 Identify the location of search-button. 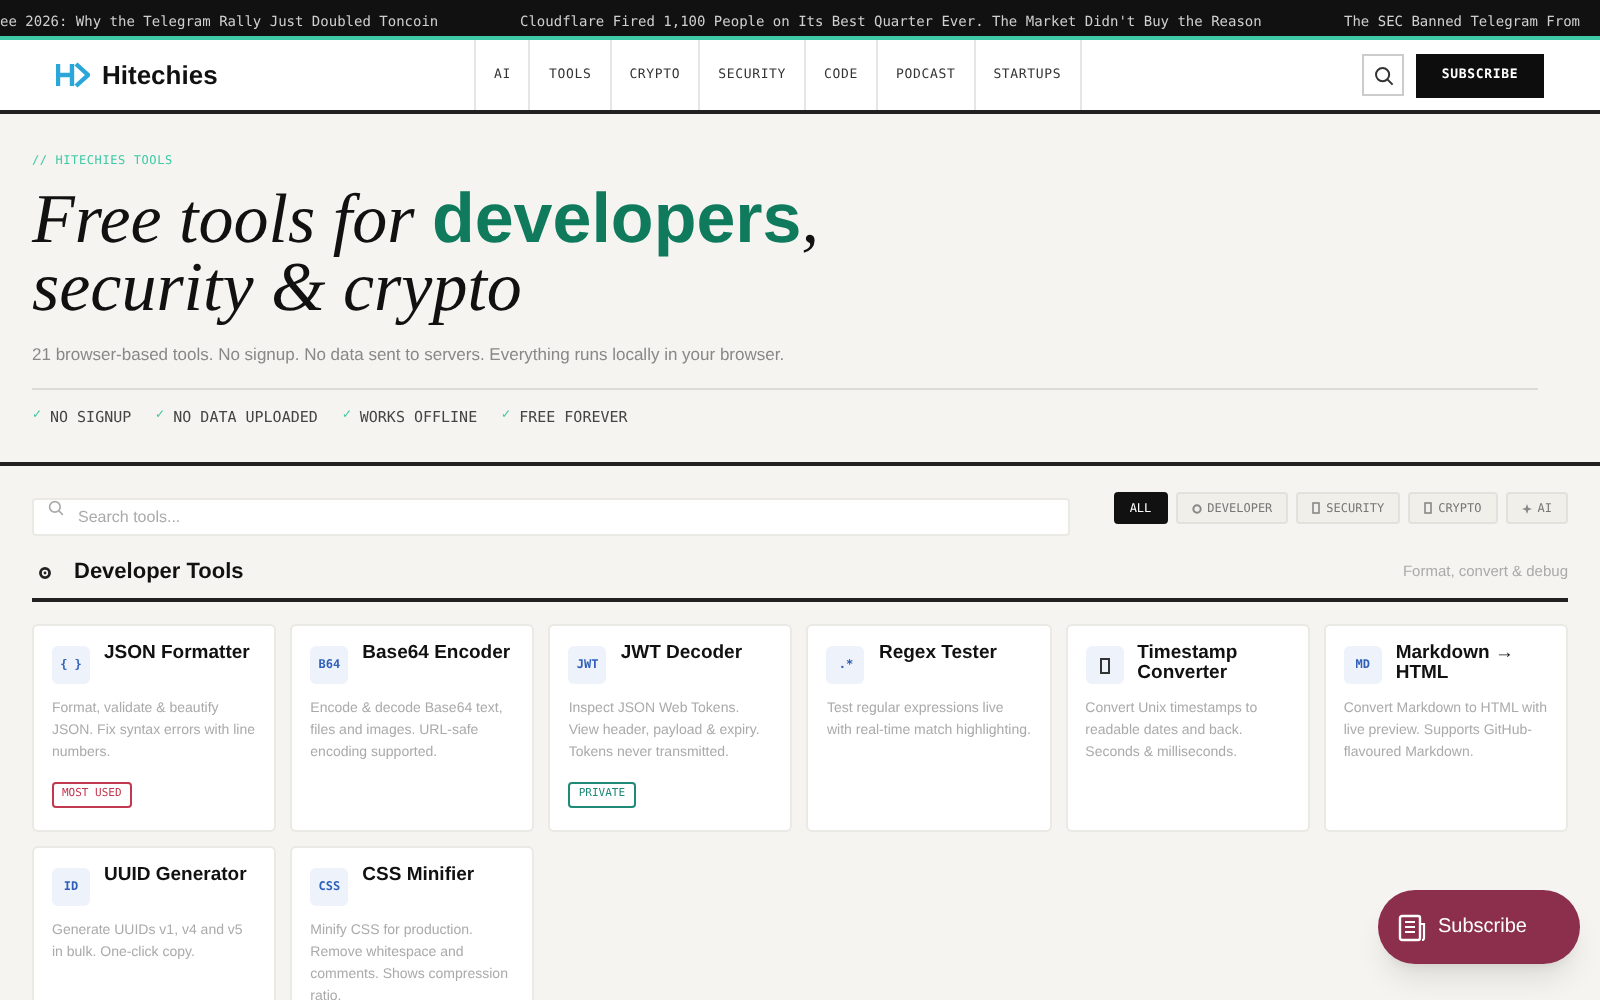
(1383, 75).